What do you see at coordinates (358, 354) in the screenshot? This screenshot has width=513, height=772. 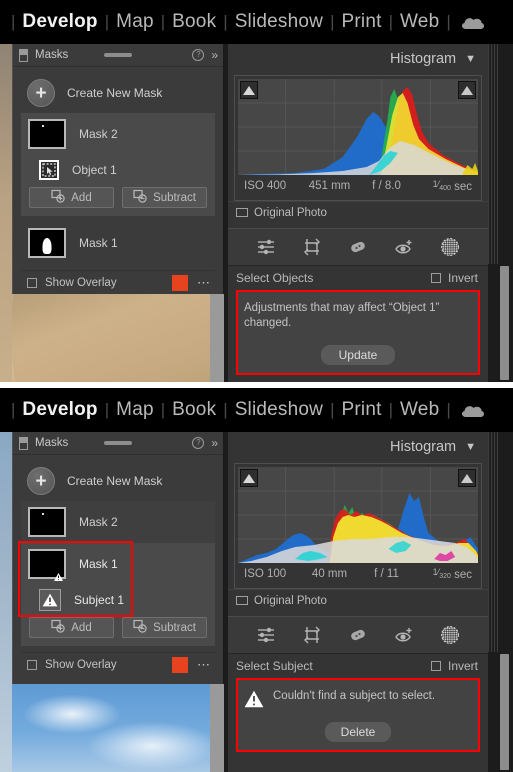 I see `update-button: Update` at bounding box center [358, 354].